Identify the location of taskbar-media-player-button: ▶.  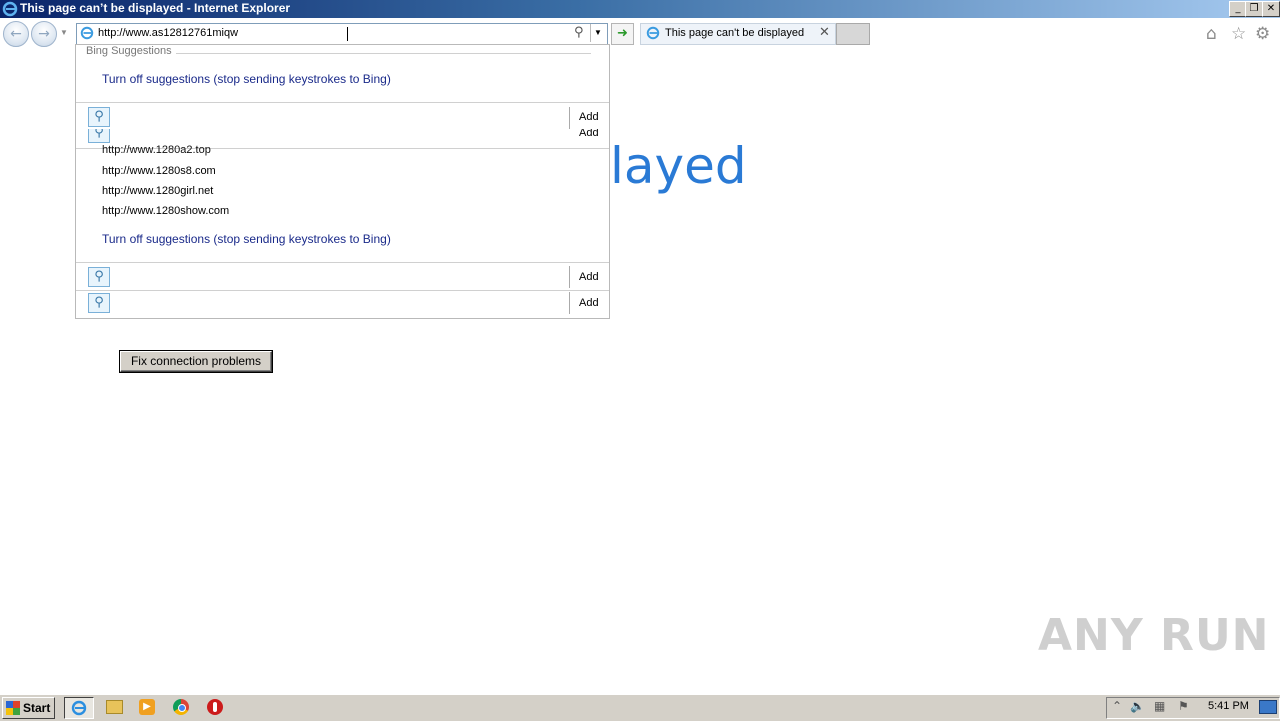
(148, 707).